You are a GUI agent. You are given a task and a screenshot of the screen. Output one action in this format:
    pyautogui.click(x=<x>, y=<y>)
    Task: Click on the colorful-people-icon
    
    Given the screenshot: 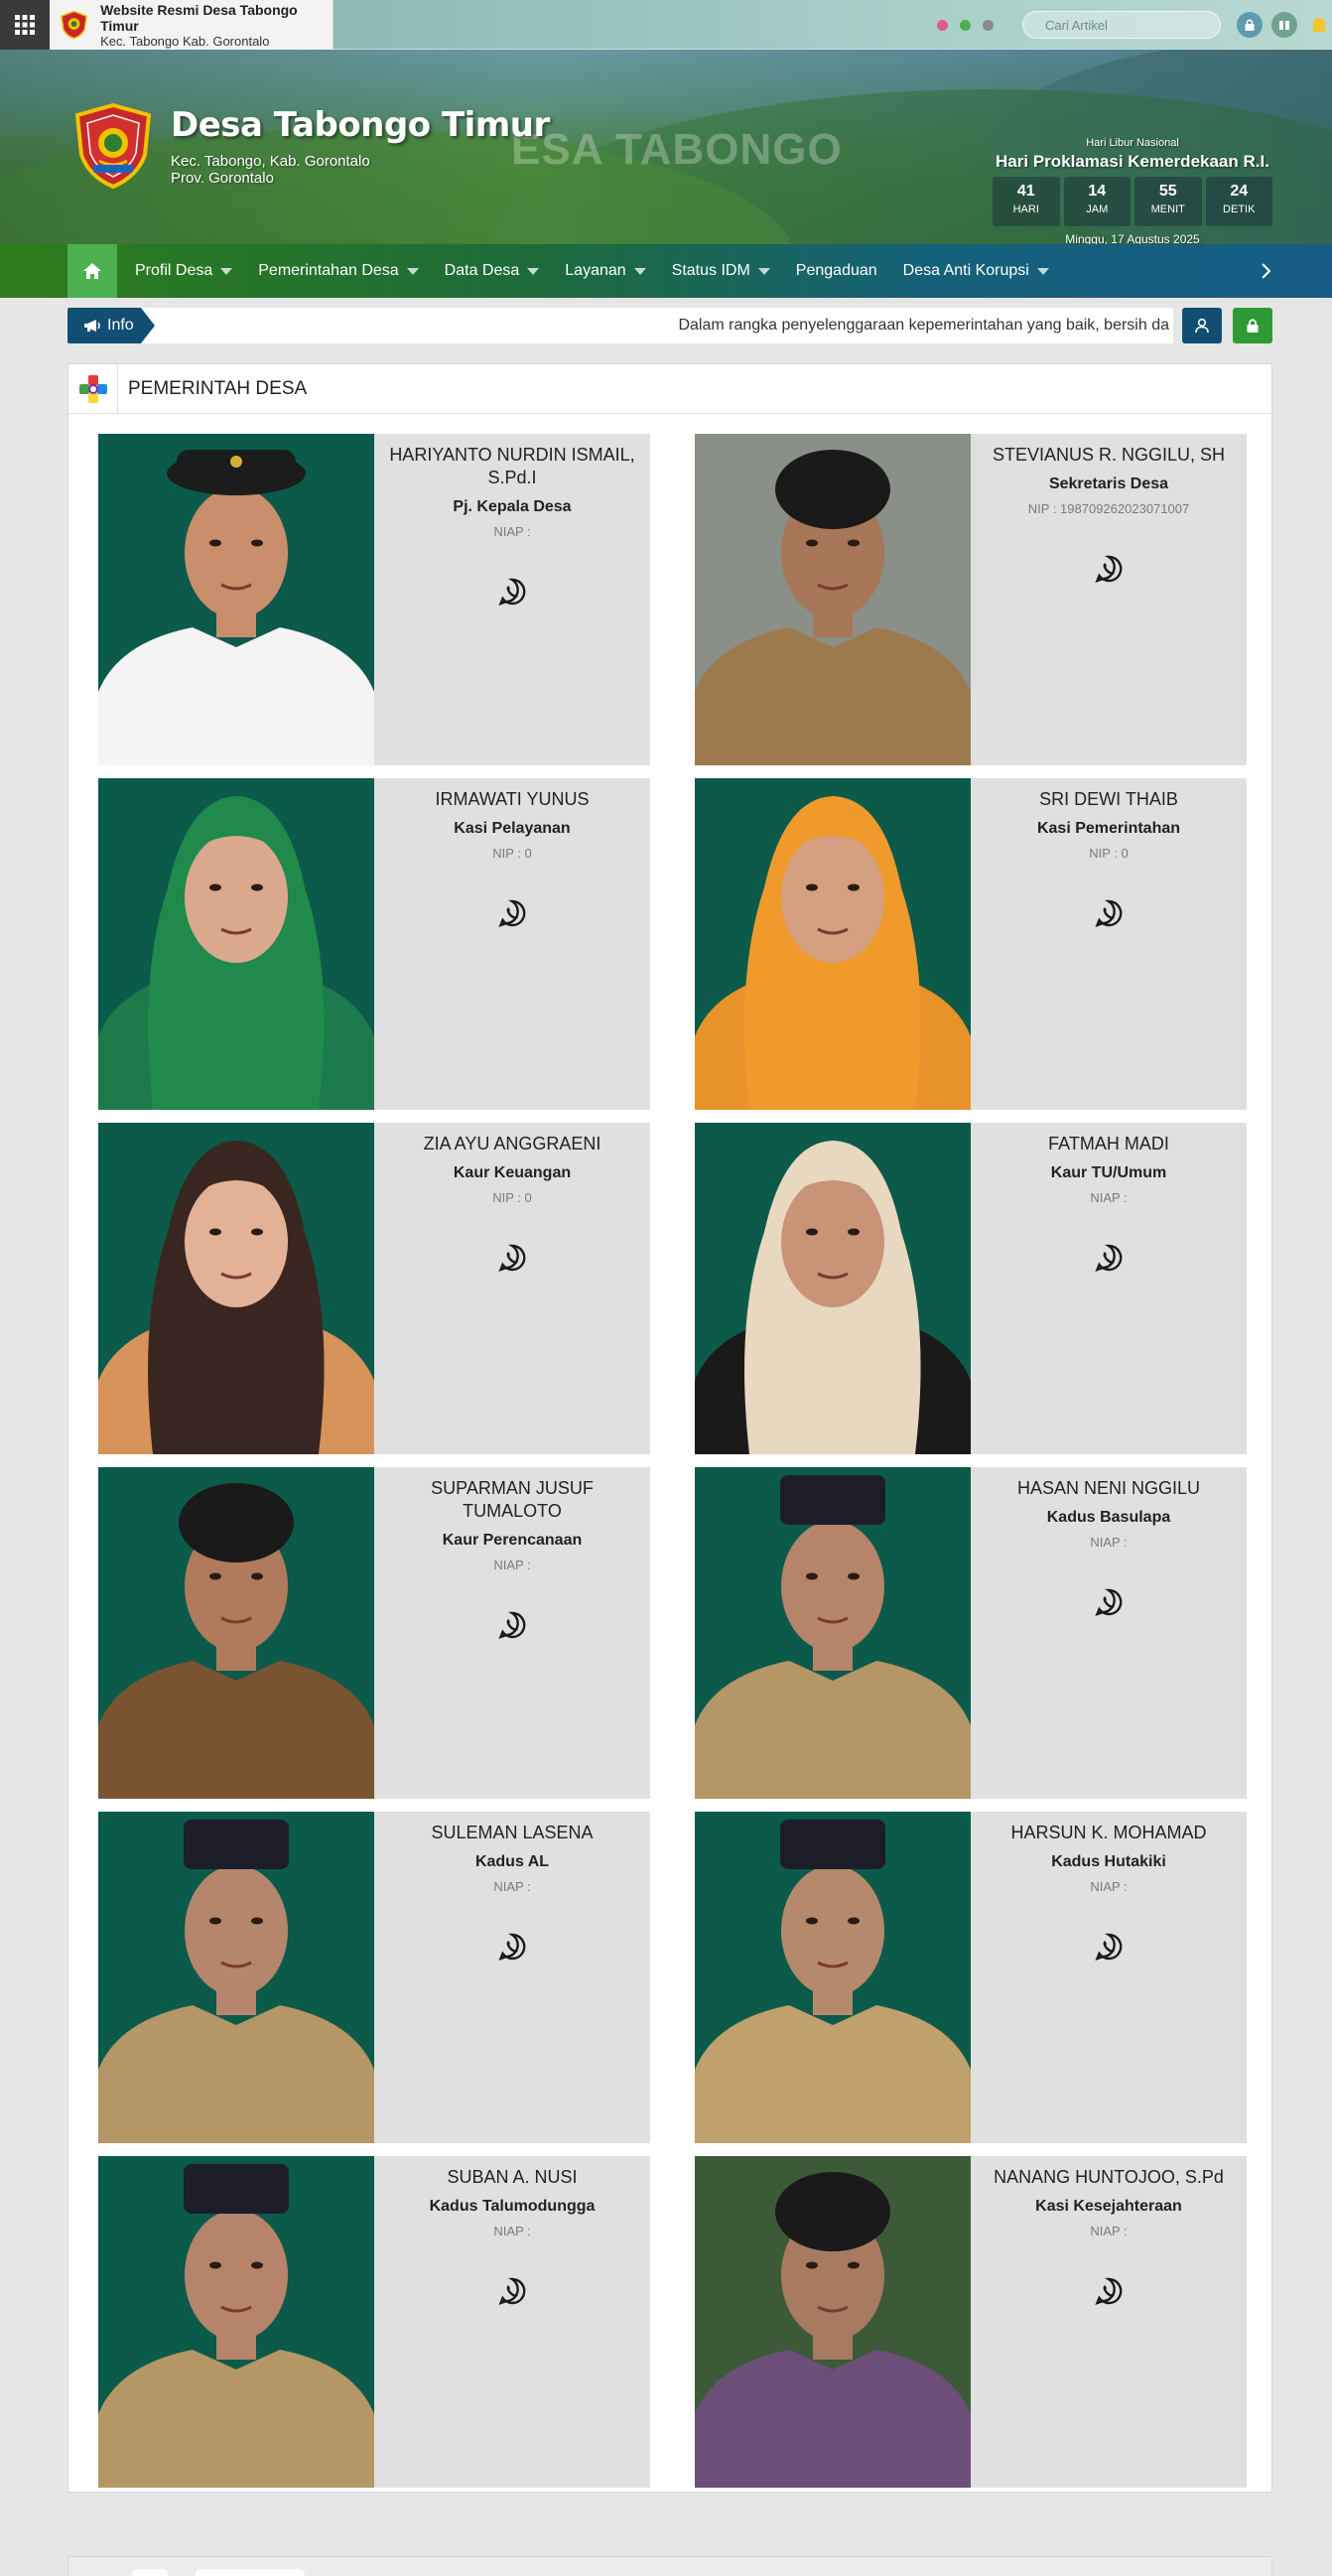 What is the action you would take?
    pyautogui.click(x=93, y=388)
    